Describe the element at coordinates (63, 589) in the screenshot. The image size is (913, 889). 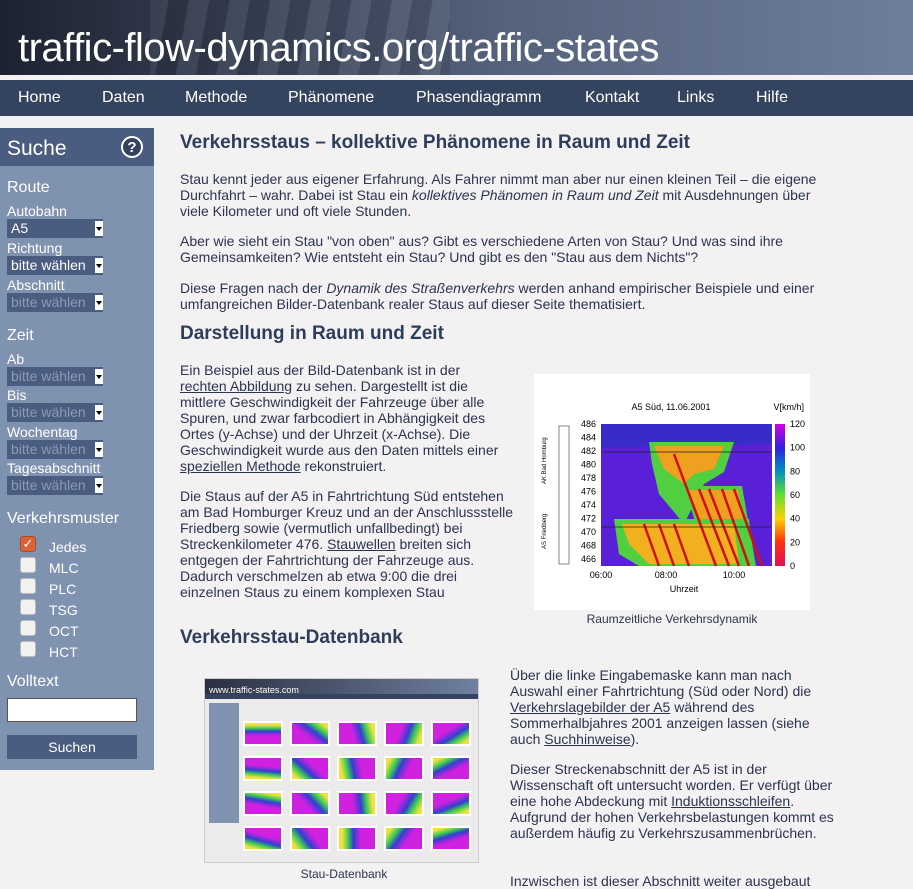
I see `checkbox-label: PLC` at that location.